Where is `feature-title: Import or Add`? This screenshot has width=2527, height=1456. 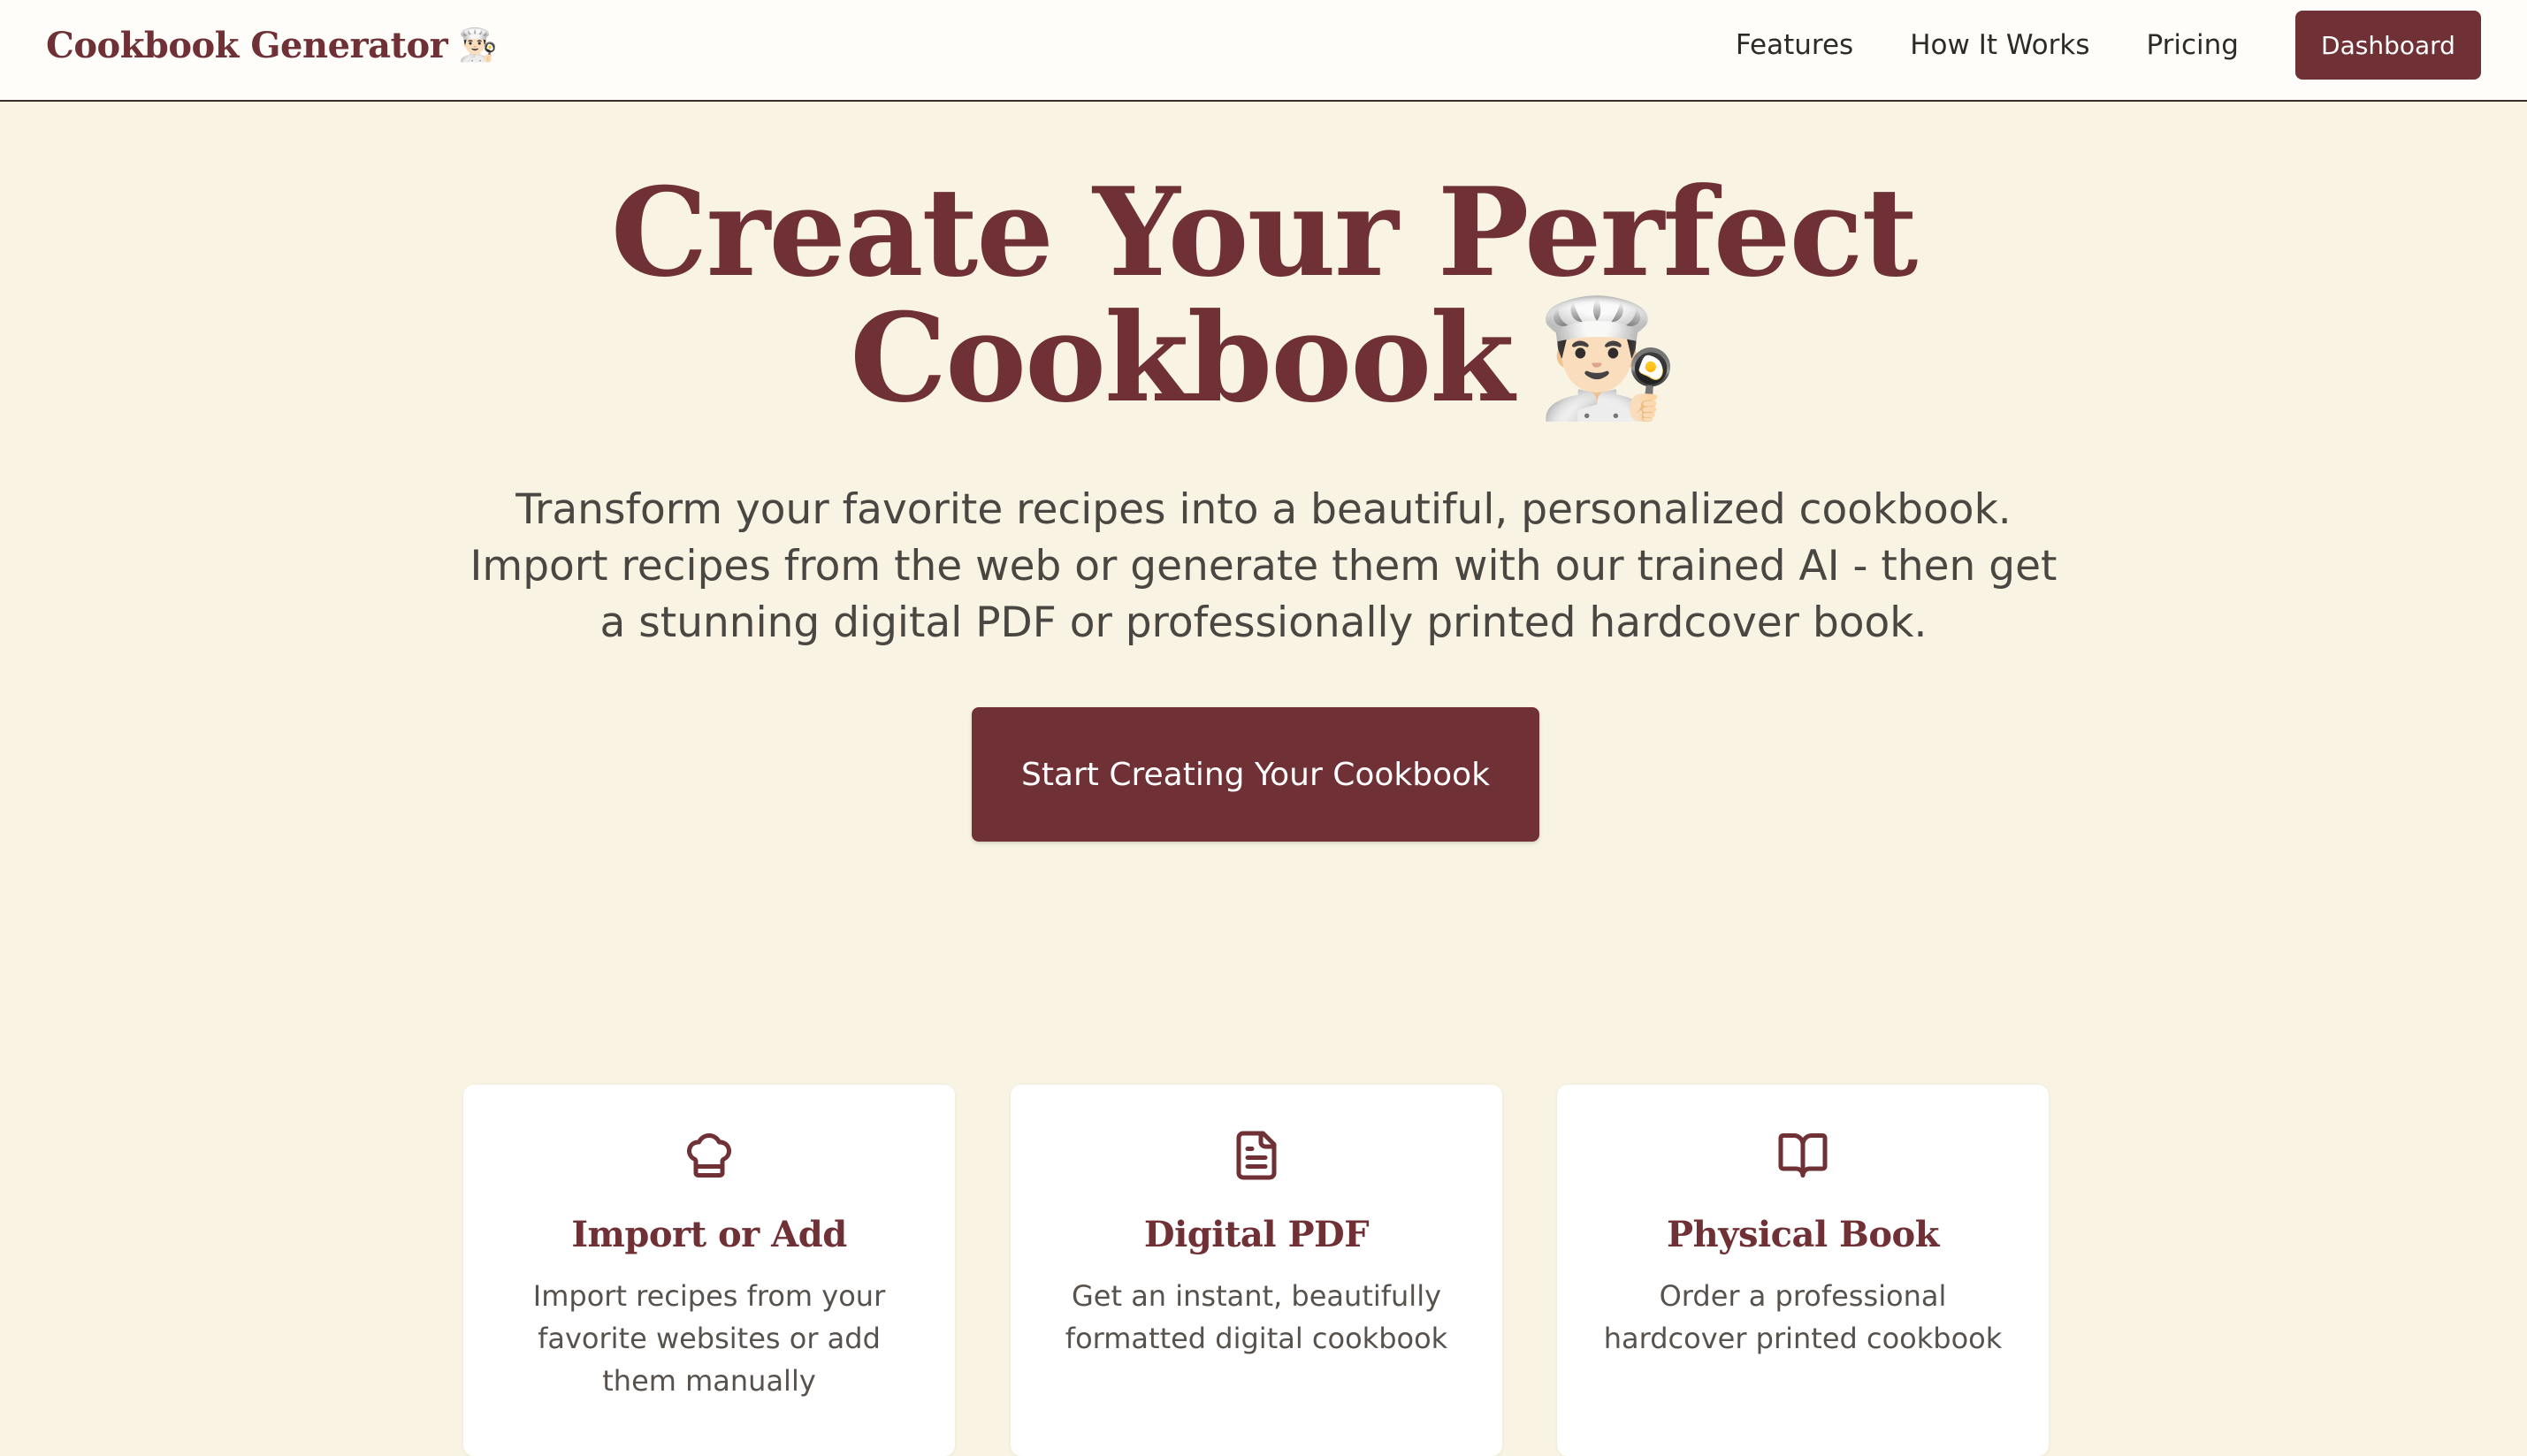
feature-title: Import or Add is located at coordinates (709, 1234).